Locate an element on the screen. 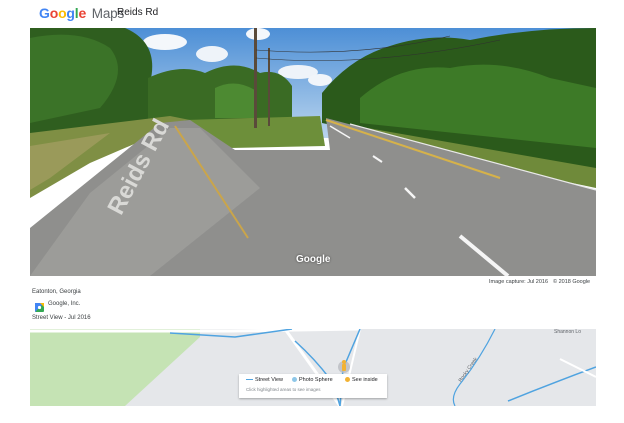 This screenshot has width=624, height=423. copyright: © 2018 Google is located at coordinates (571, 282).